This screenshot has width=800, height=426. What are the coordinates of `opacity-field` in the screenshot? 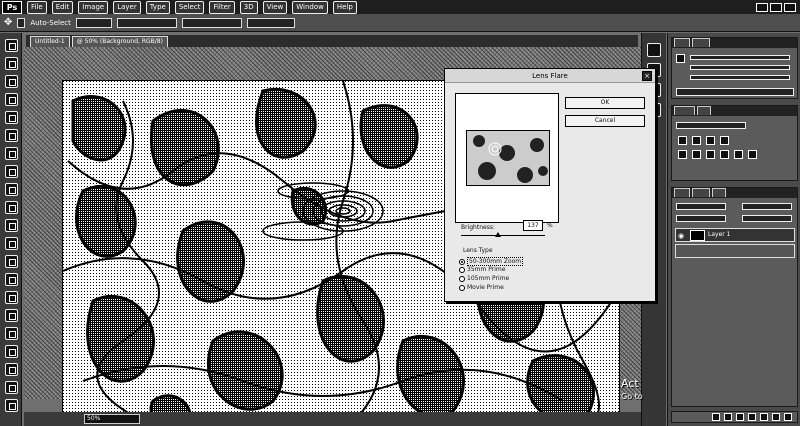 It's located at (767, 206).